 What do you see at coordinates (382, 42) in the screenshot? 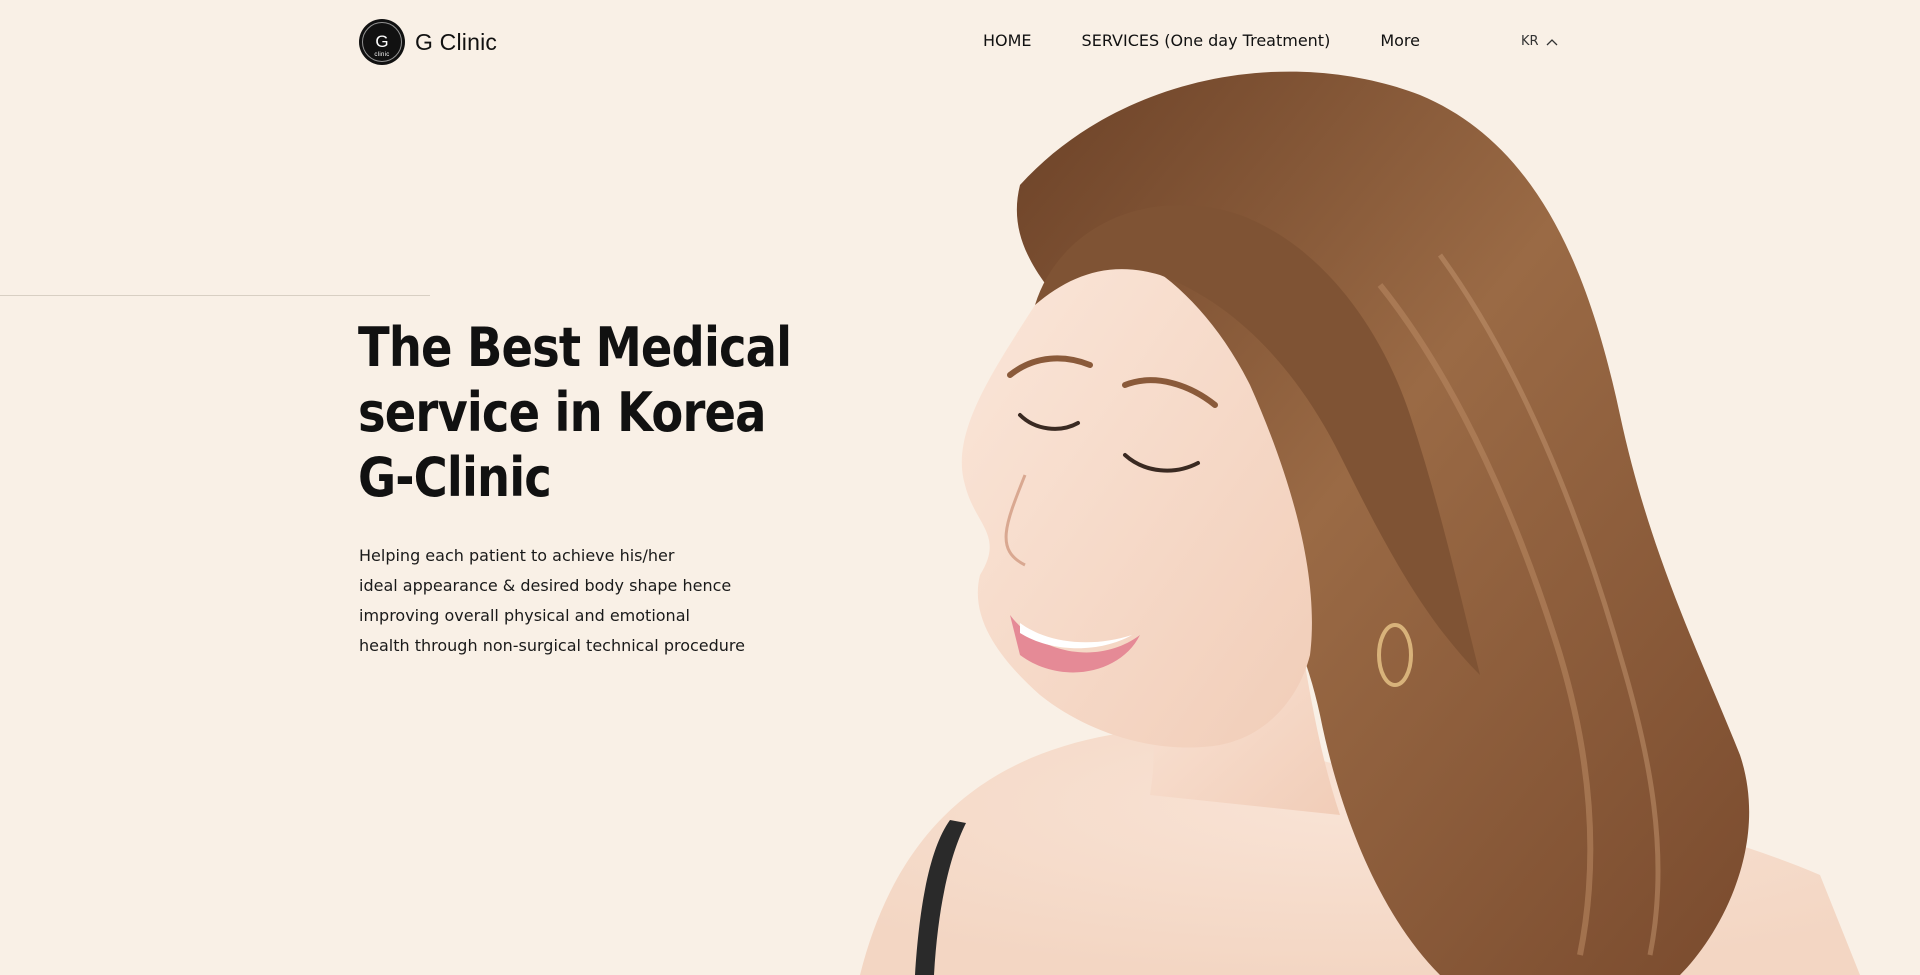
I see `g-clinic-logo-icon: G clinic` at bounding box center [382, 42].